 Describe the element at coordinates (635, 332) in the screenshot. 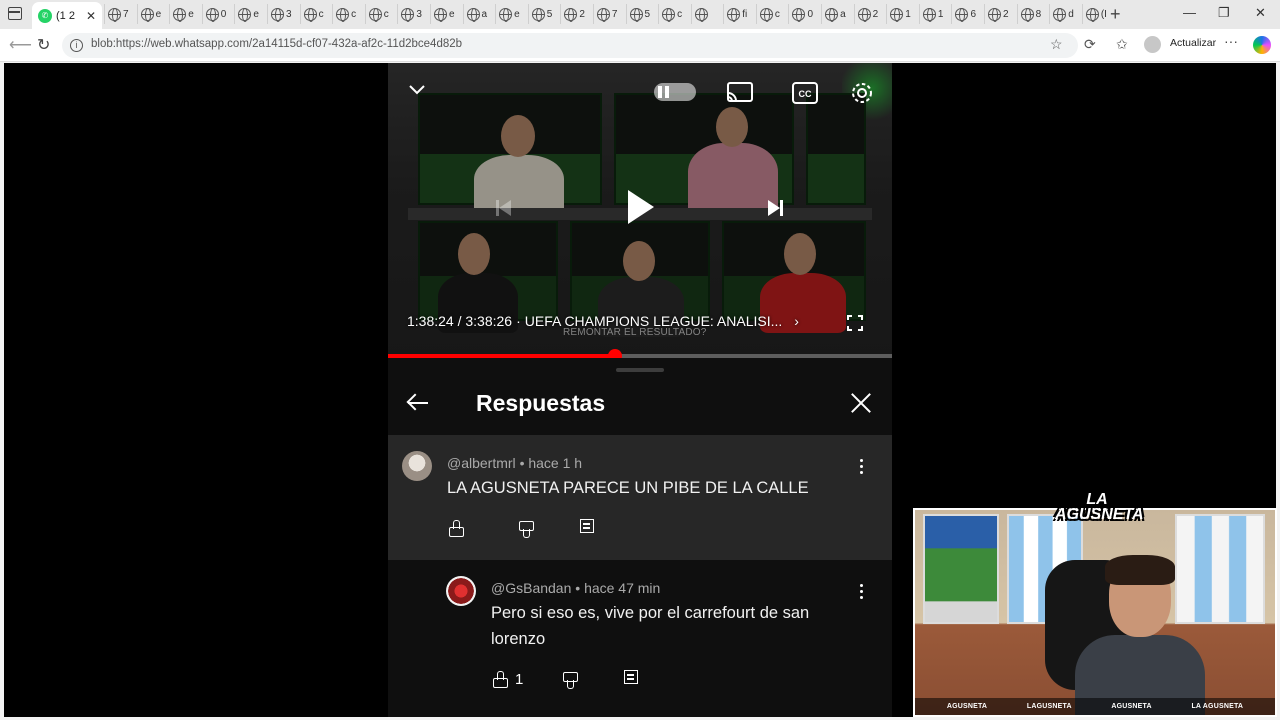

I see `video-caption-text: REMONTAR EL RESULTADO?` at that location.